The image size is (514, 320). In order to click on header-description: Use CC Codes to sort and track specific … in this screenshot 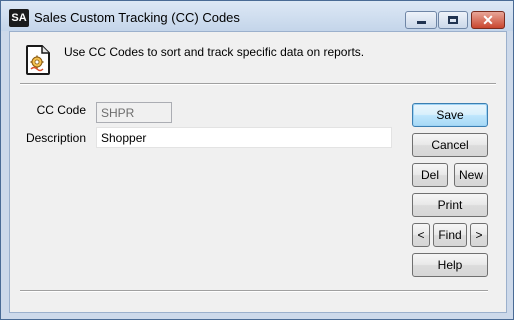, I will do `click(214, 52)`.